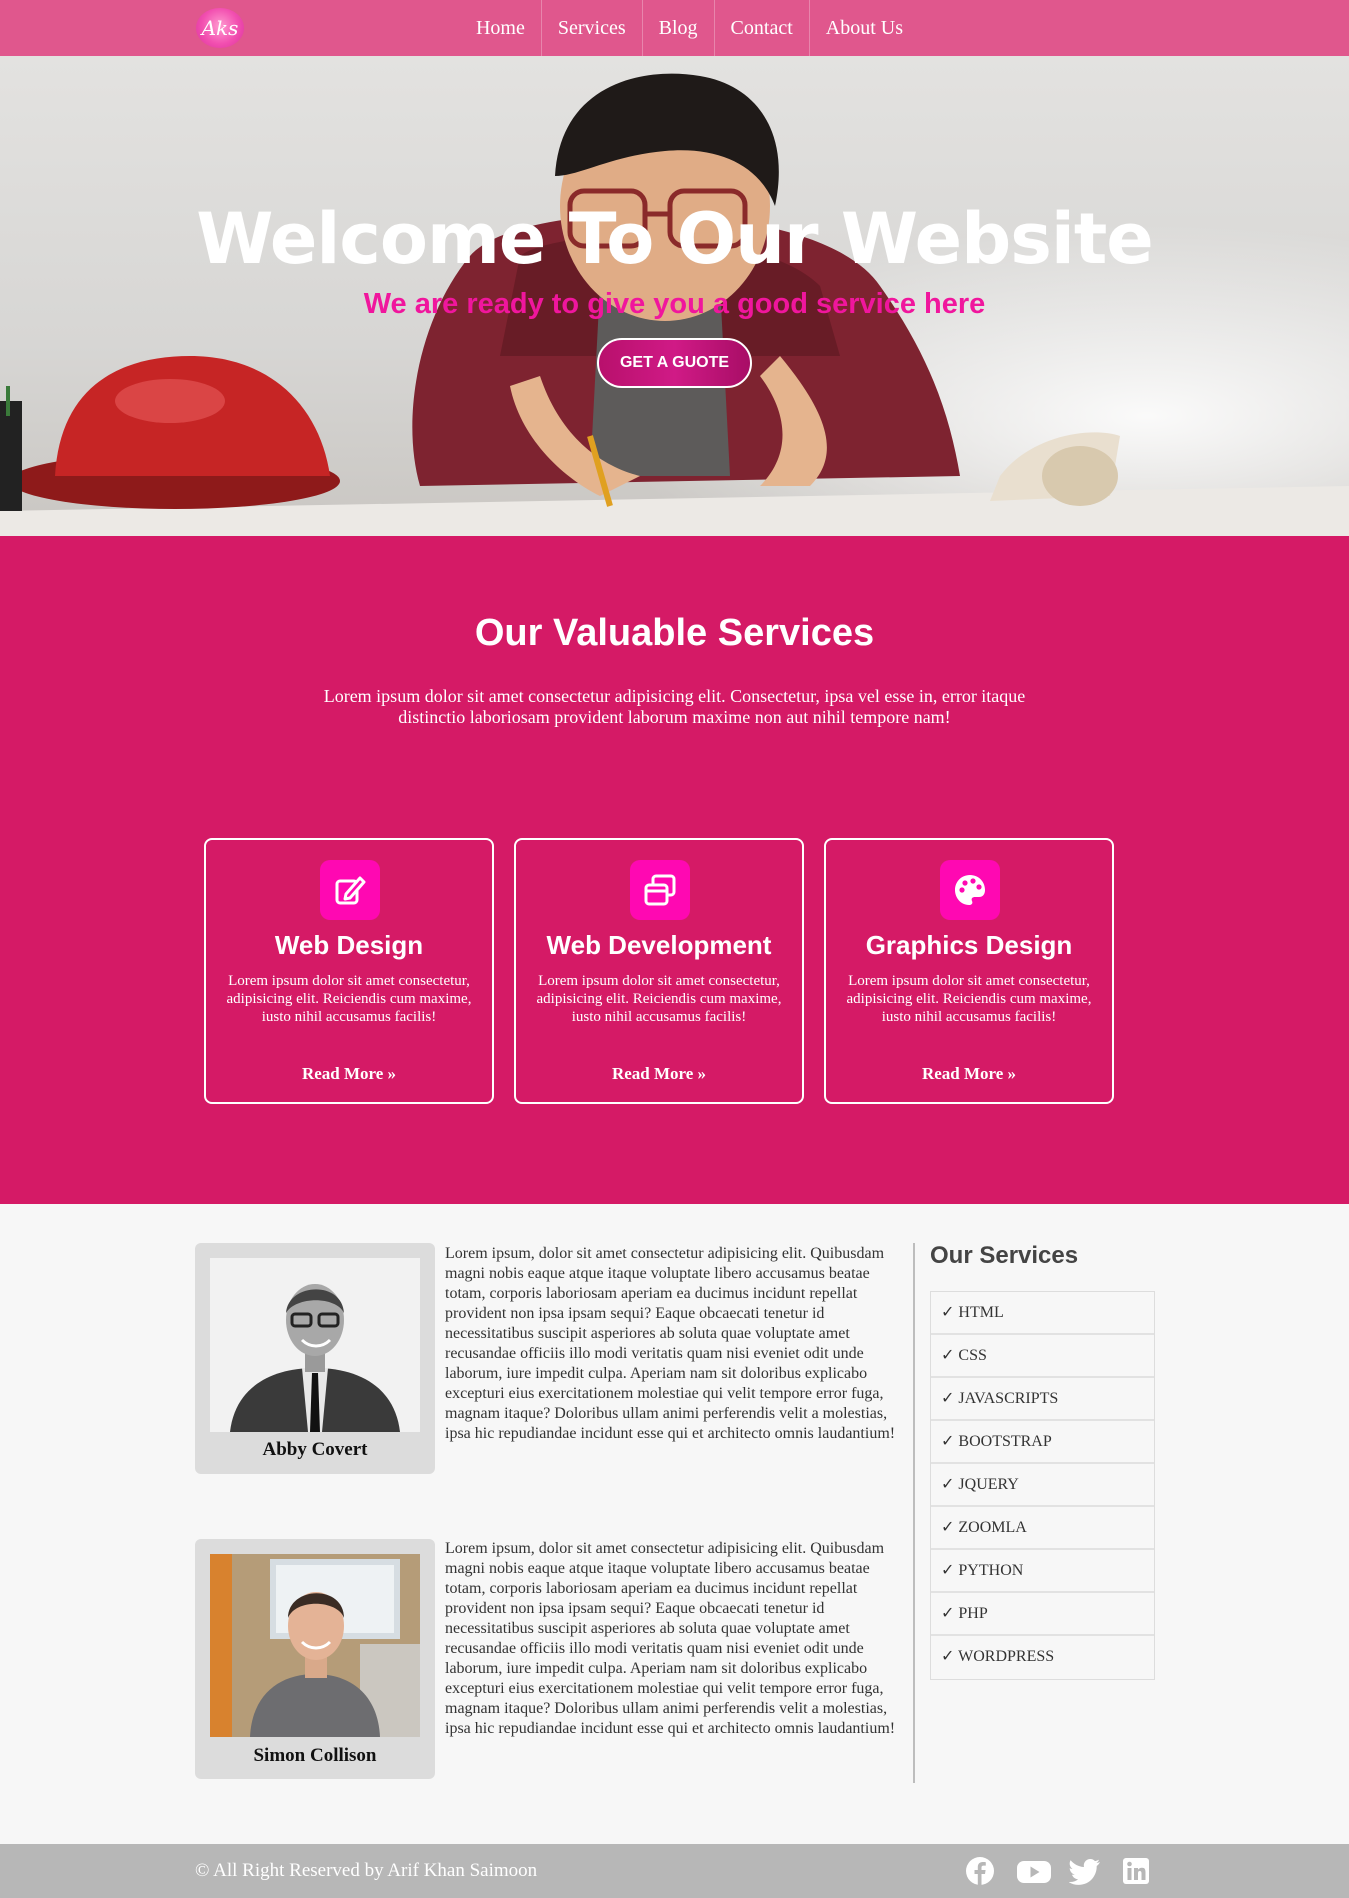  I want to click on card-title: Web Design, so click(349, 945).